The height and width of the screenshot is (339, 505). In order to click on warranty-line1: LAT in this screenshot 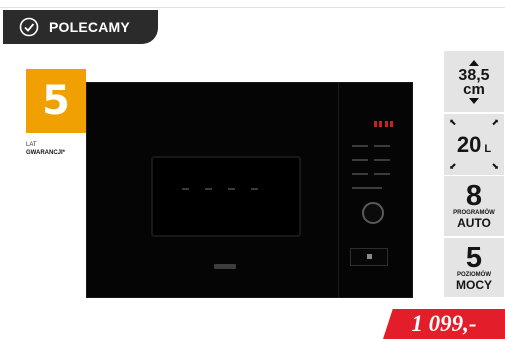, I will do `click(31, 145)`.